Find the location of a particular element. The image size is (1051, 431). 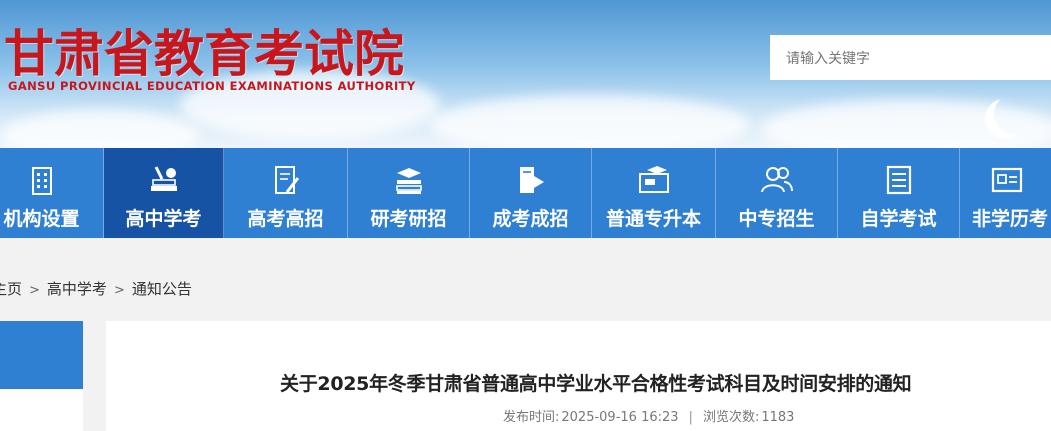

nav-label: 自学考试 is located at coordinates (898, 219).